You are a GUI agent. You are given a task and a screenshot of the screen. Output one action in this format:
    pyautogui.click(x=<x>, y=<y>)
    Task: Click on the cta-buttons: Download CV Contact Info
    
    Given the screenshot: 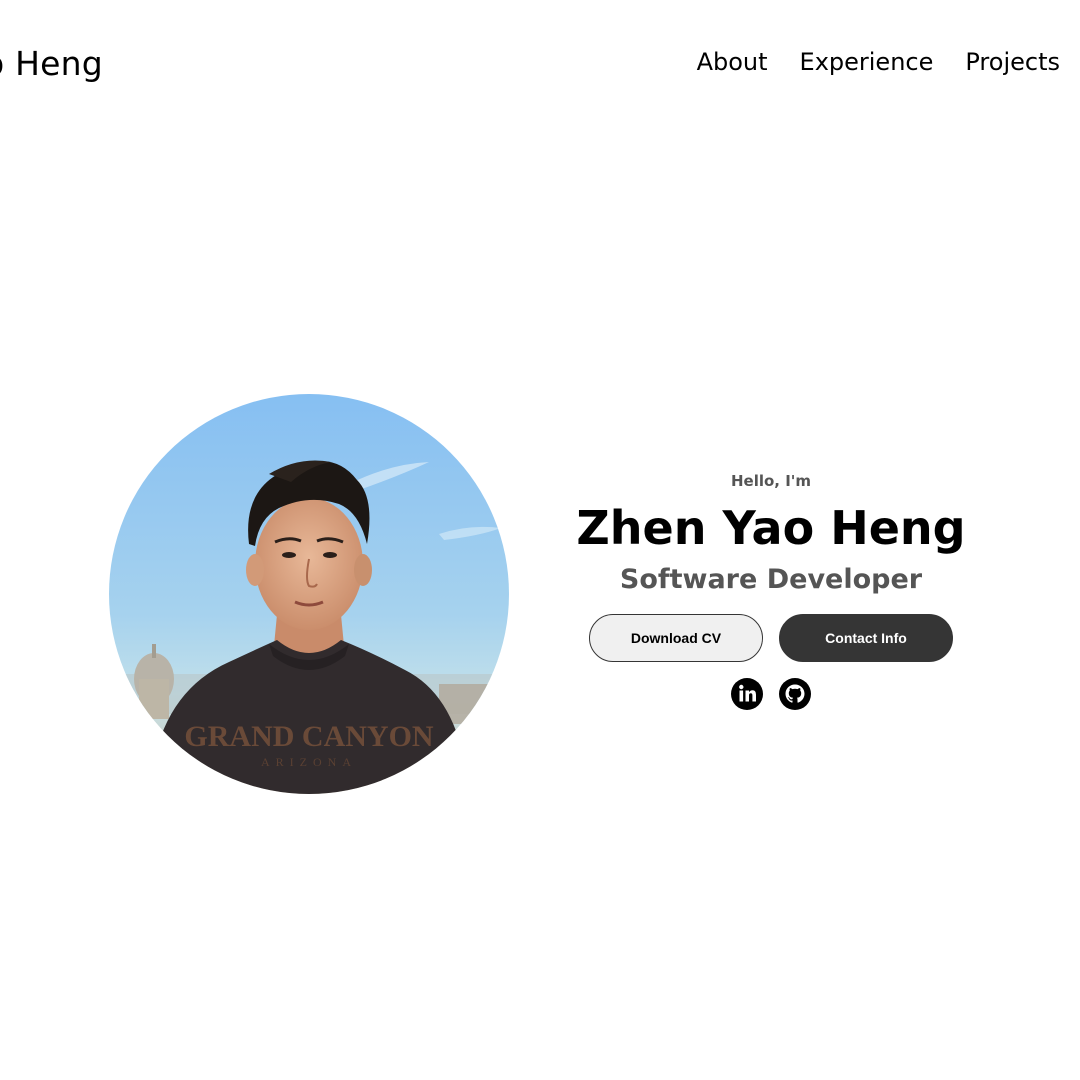 What is the action you would take?
    pyautogui.click(x=771, y=638)
    